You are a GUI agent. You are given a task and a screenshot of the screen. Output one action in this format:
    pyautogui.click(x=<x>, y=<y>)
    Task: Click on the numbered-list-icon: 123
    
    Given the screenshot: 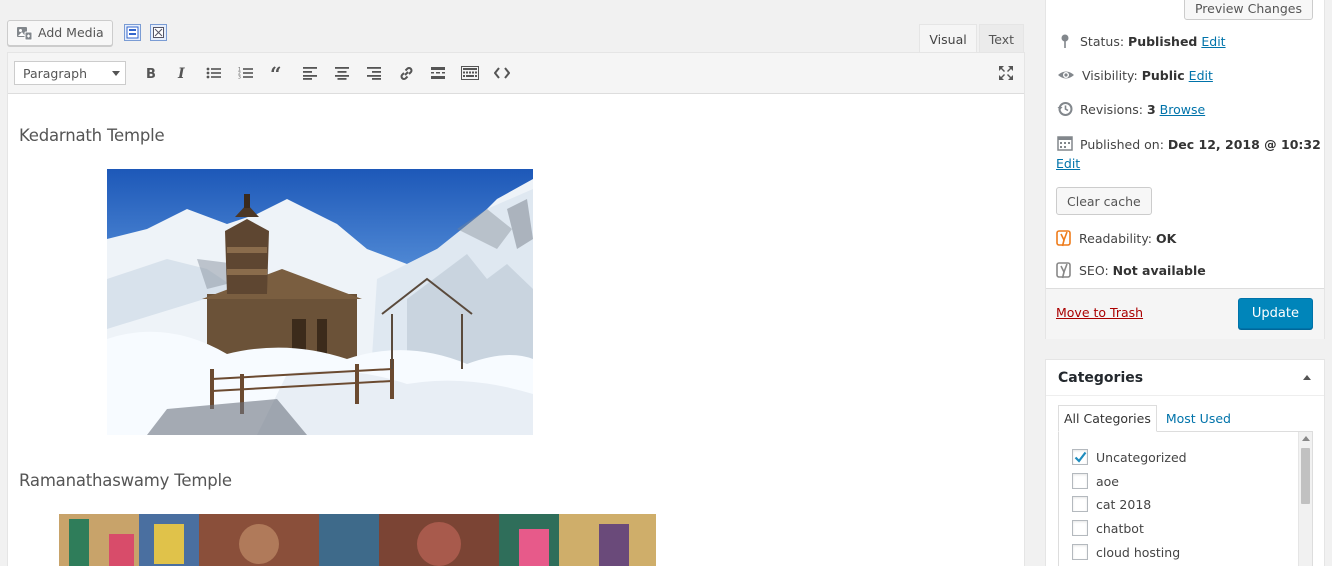 What is the action you would take?
    pyautogui.click(x=246, y=73)
    